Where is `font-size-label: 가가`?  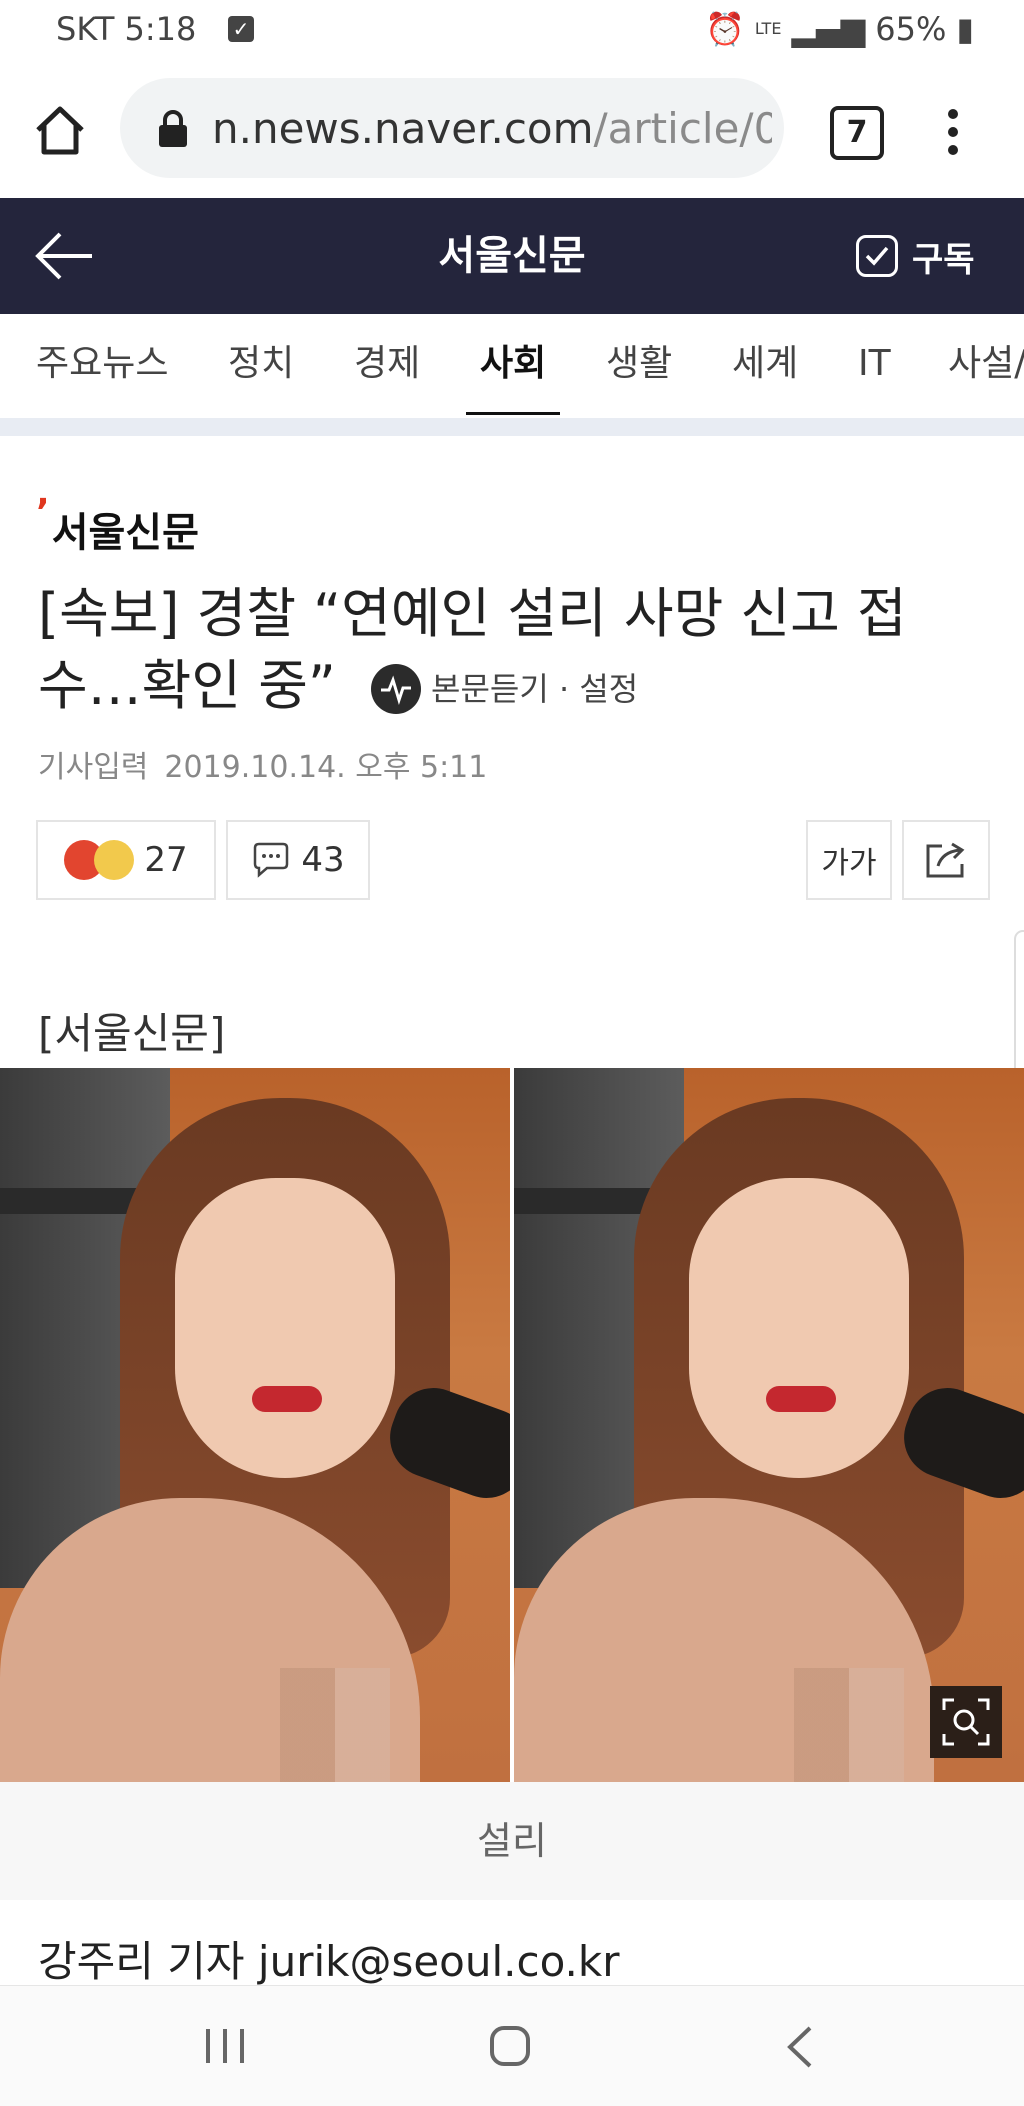 font-size-label: 가가 is located at coordinates (849, 863).